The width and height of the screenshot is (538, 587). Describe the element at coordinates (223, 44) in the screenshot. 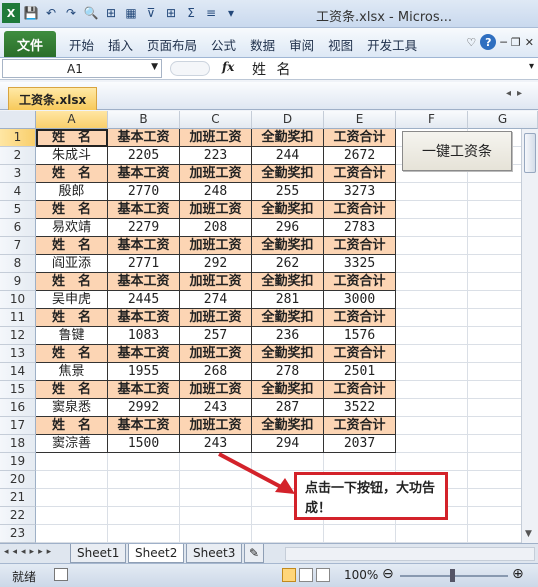

I see `tab-formulas: 公式` at that location.